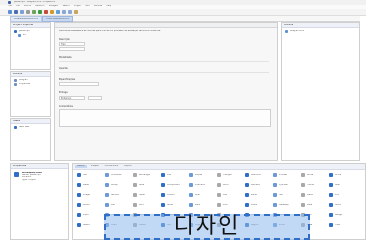  I want to click on palette-item: Text, so click(82, 175).